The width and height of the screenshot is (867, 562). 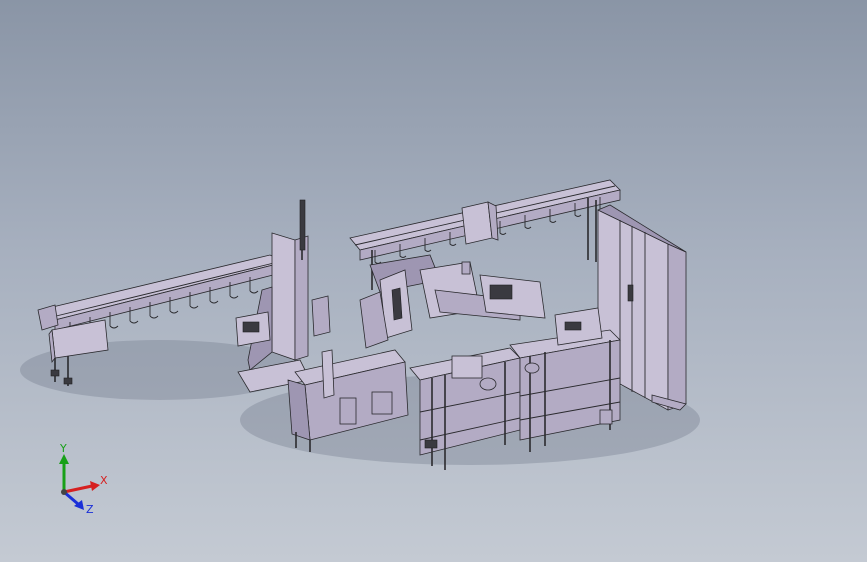 I want to click on axis-triad: Y X Z, so click(x=83, y=479).